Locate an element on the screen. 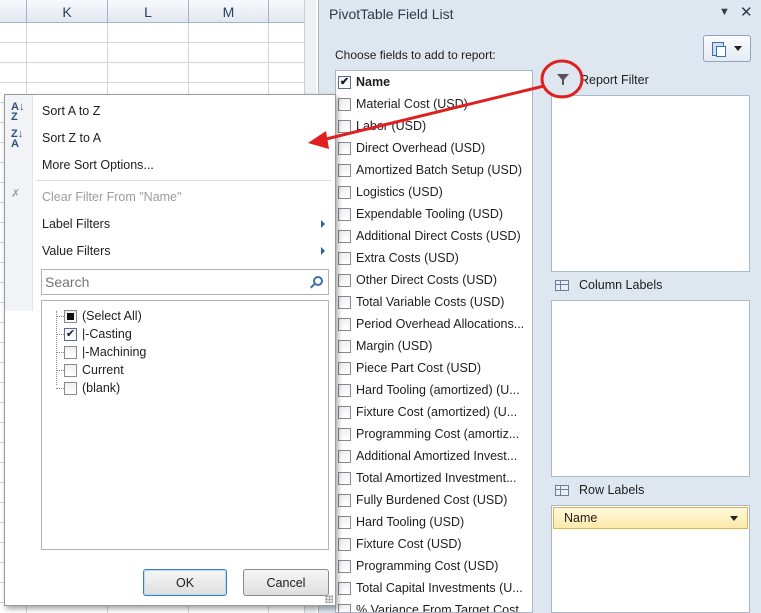 The width and height of the screenshot is (761, 613). field-list-item: Fully Burdened Cost (USD) is located at coordinates (434, 500).